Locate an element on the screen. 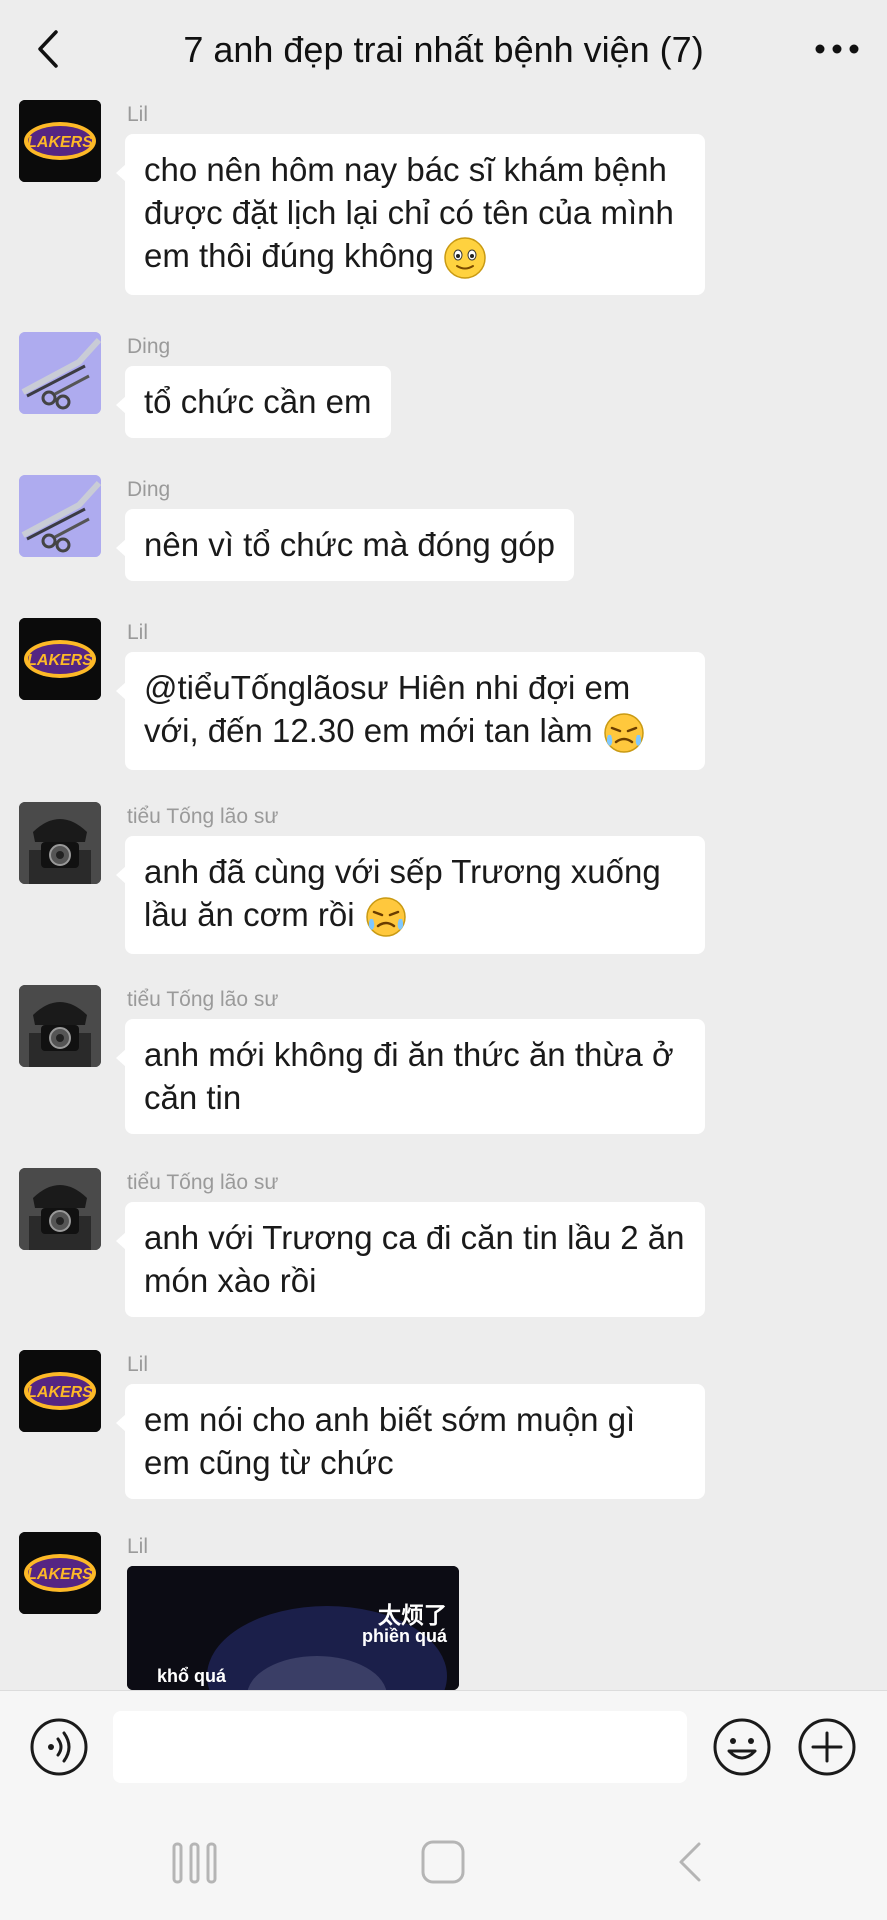 This screenshot has height=1920, width=887. recent-apps-button is located at coordinates (195, 1862).